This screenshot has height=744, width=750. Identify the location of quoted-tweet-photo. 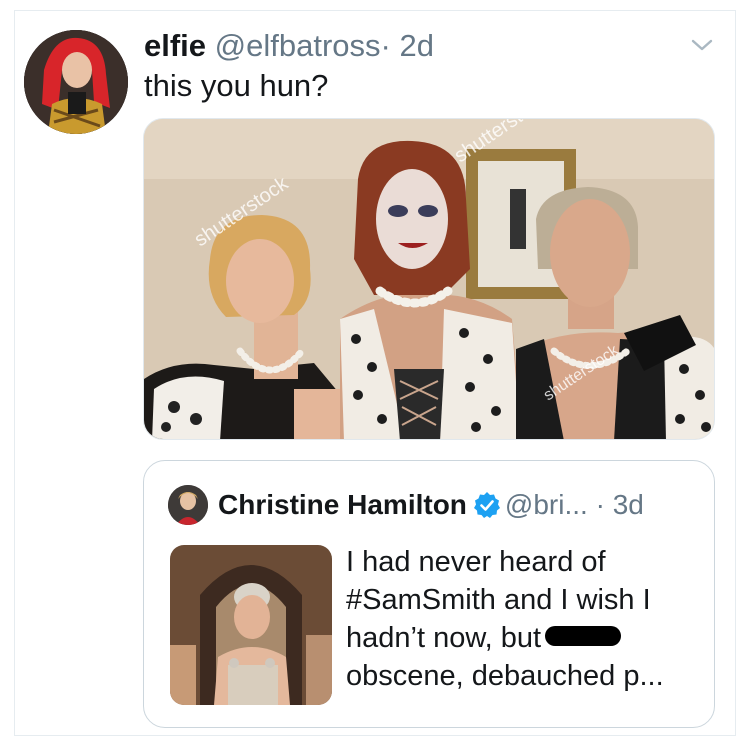
(251, 625).